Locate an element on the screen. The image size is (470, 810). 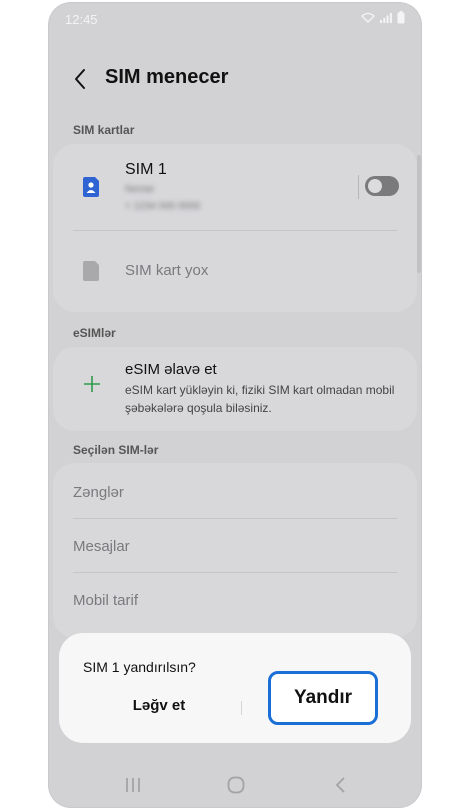
dialog-button-divider is located at coordinates (241, 708).